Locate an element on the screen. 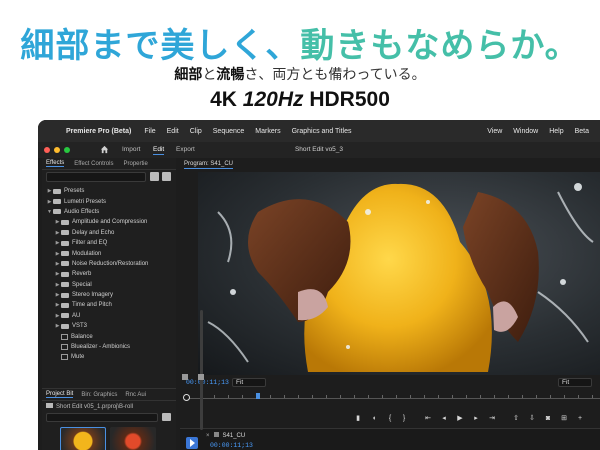 This screenshot has height=450, width=600. transport-controls: ▮ ◖ { } ⇤ ◂ ▶ ▸ ⇥ ⇧ ⇩ ◙ ⊞ + is located at coordinates (390, 419).